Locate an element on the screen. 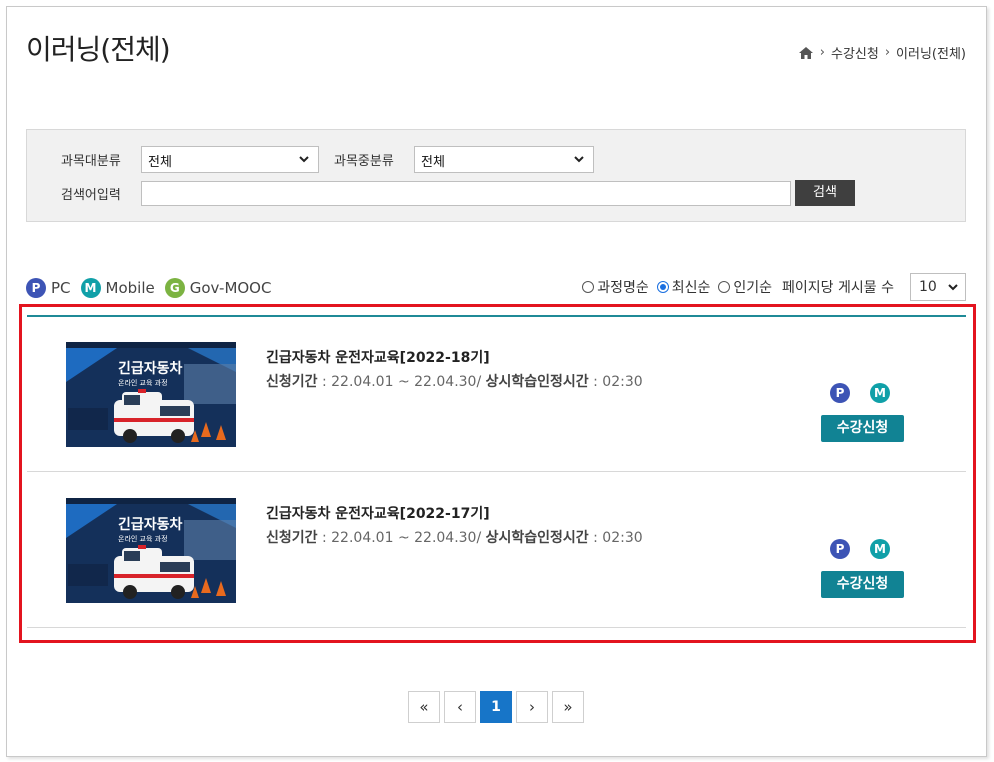 The image size is (994, 762). per-page-value: 10 is located at coordinates (928, 287).